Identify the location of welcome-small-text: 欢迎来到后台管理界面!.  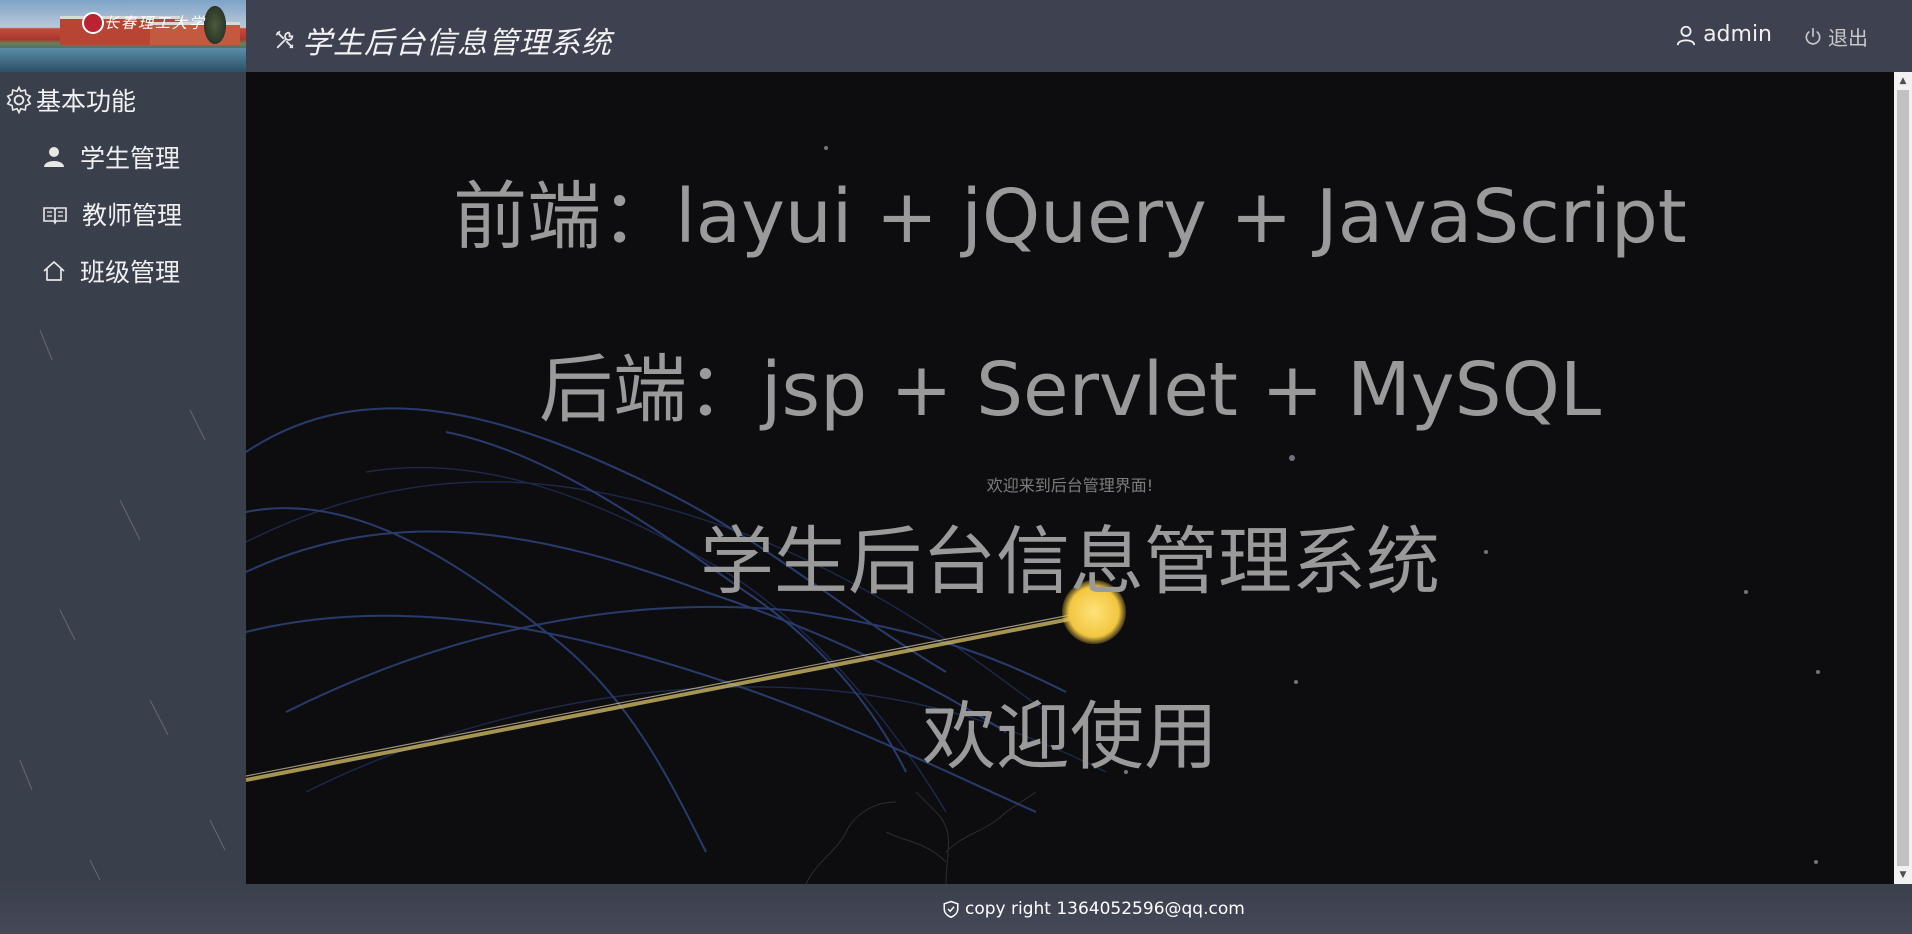
(1070, 485).